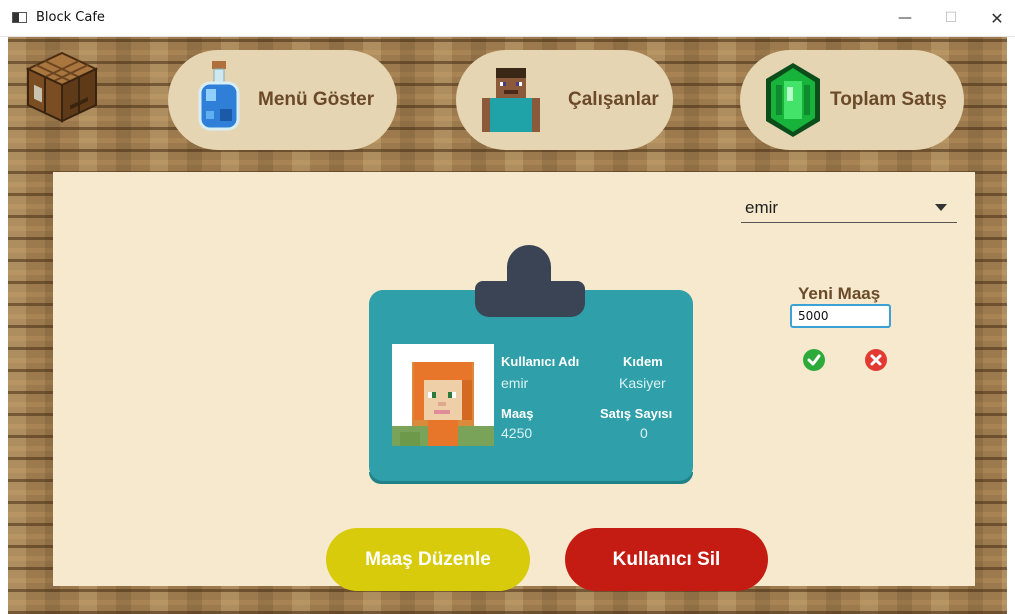 The image size is (1015, 614). Describe the element at coordinates (316, 99) in the screenshot. I see `show-menu-label: Menü Göster` at that location.